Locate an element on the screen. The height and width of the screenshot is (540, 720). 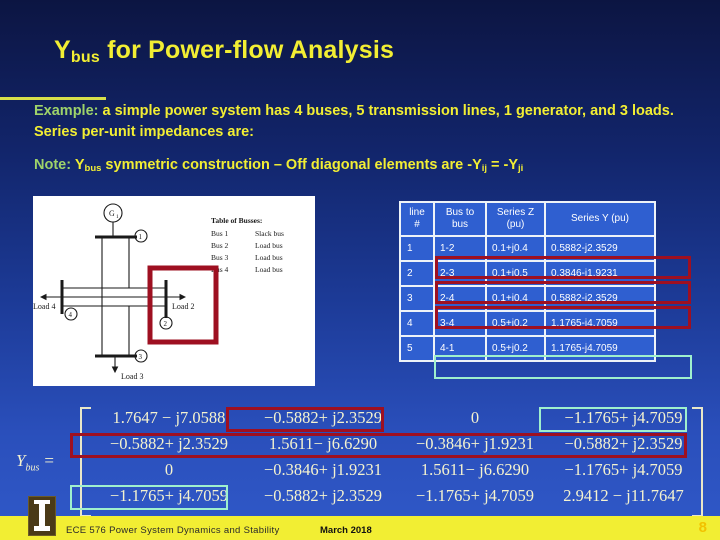
matrix-cell-4-1: −1.1765+ j4.7059 is located at coordinates (169, 495).